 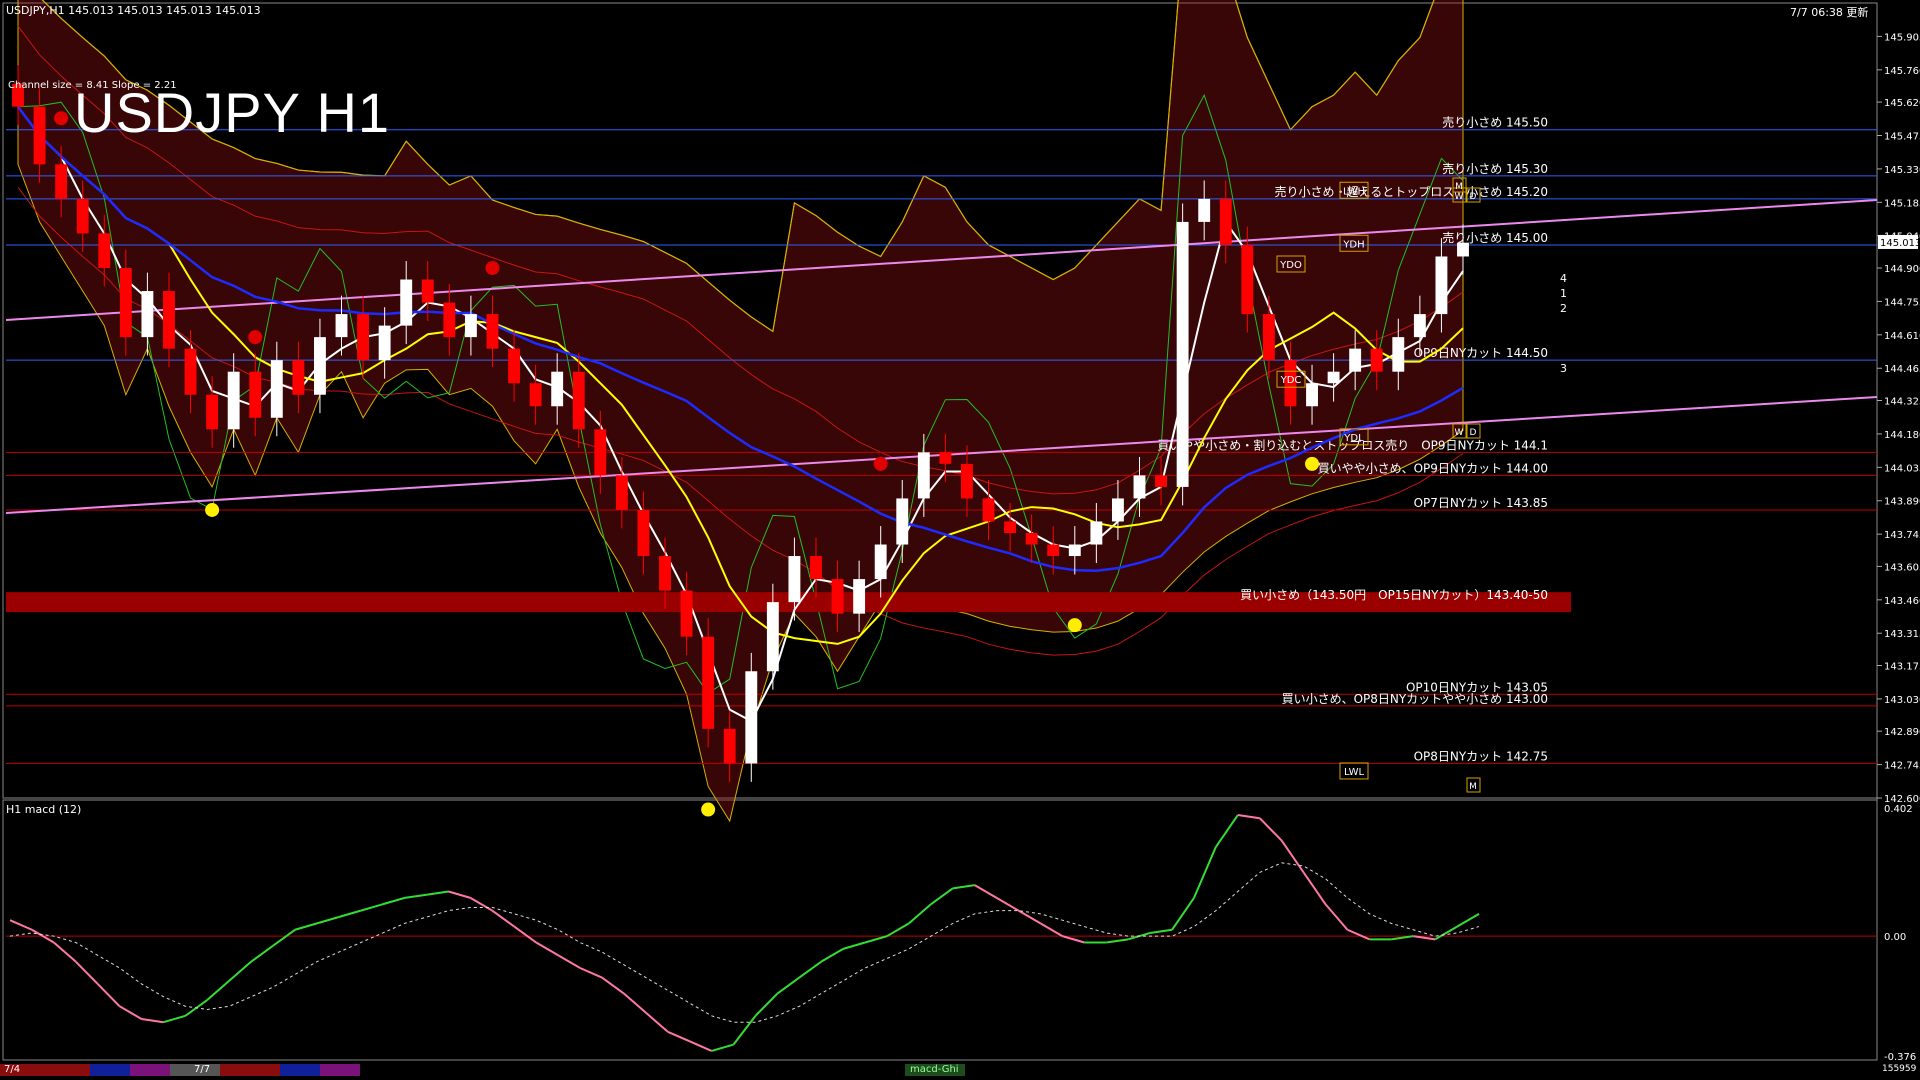 What do you see at coordinates (1902, 103) in the screenshot?
I see `price-tick-label: 145.620` at bounding box center [1902, 103].